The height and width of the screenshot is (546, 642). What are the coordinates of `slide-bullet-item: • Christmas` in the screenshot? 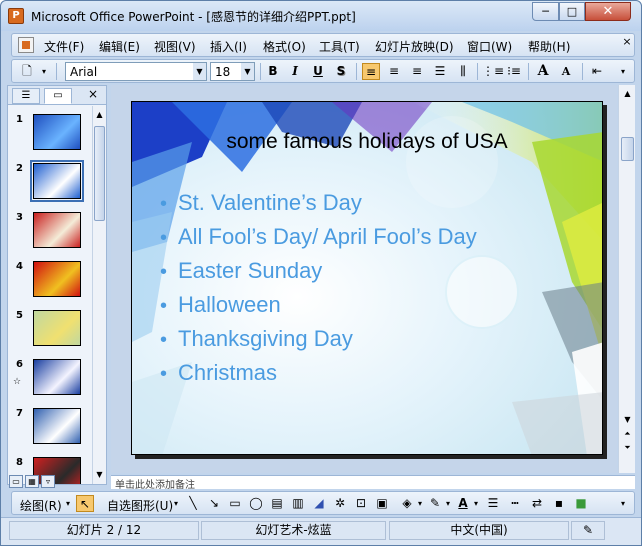 It's located at (318, 373).